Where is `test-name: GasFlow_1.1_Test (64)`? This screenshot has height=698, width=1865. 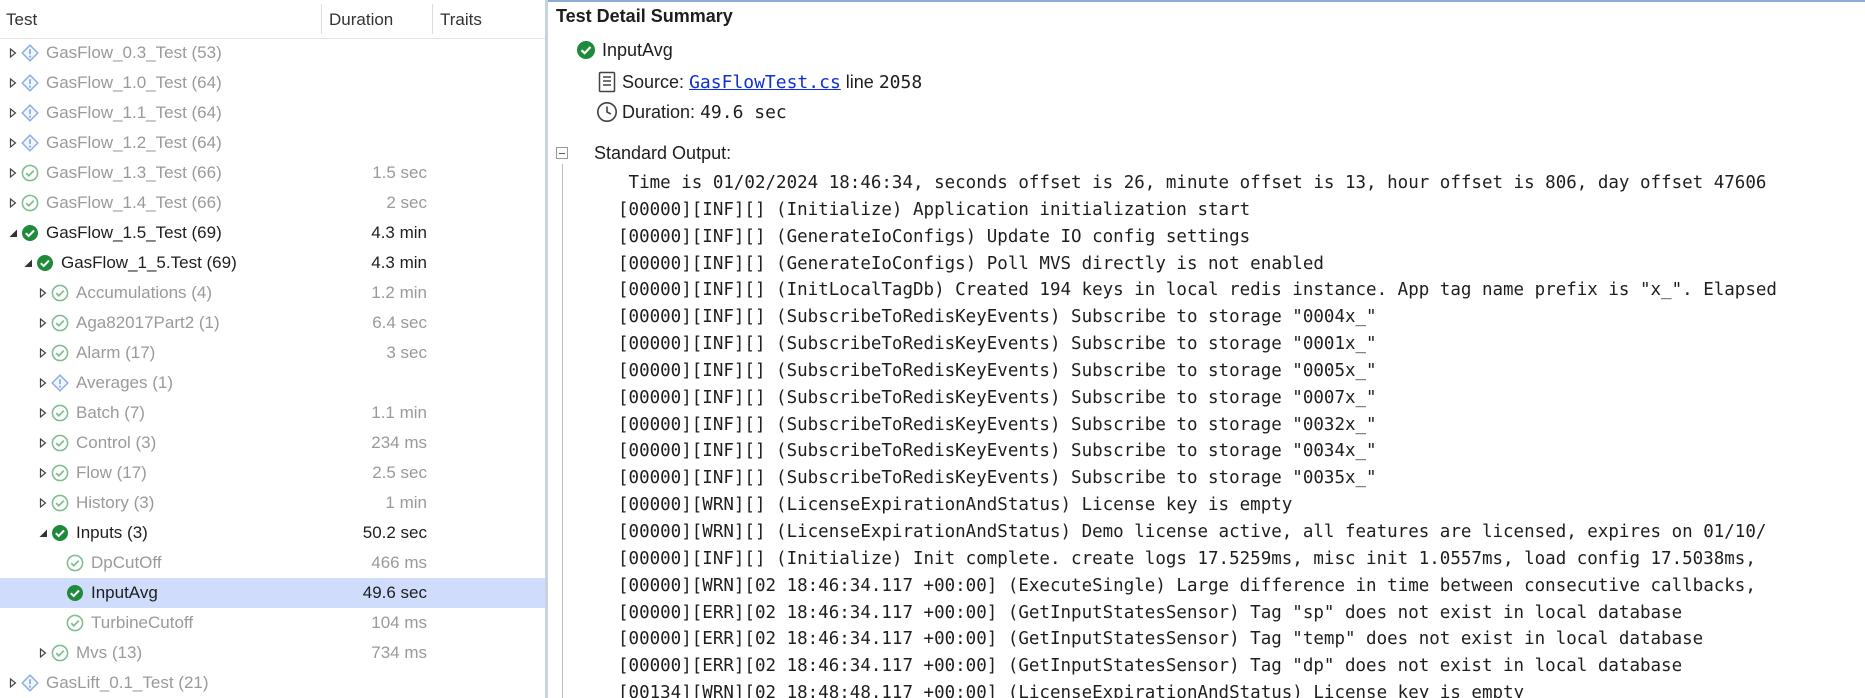
test-name: GasFlow_1.1_Test (64) is located at coordinates (134, 112).